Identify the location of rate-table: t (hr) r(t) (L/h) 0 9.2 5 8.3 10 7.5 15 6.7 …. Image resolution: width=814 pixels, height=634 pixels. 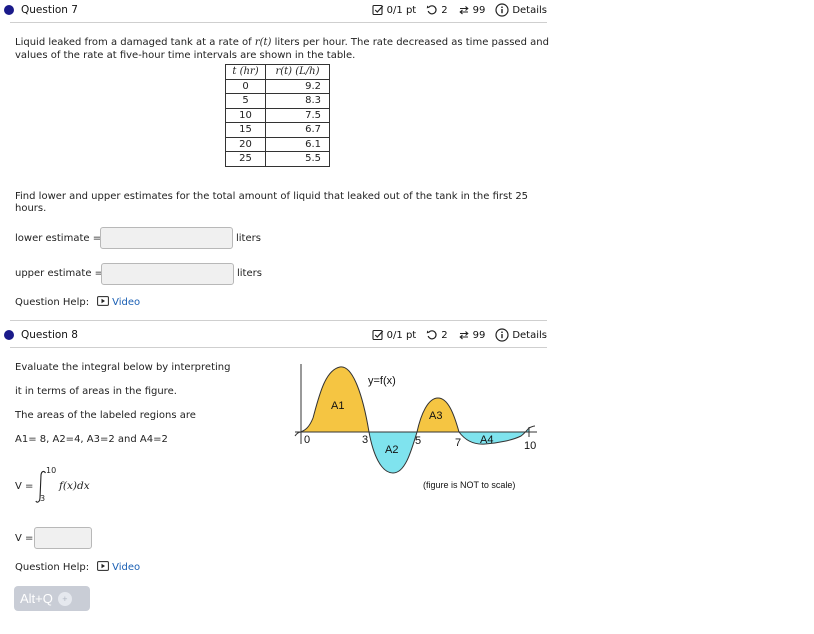
(277, 115).